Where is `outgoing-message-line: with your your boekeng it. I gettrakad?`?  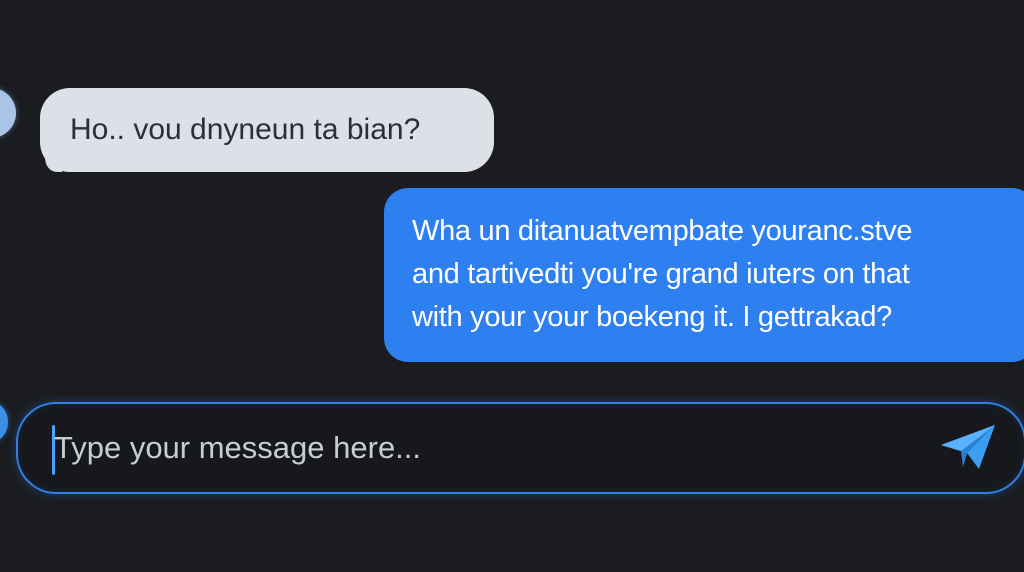
outgoing-message-line: with your your boekeng it. I gettrakad? is located at coordinates (652, 317).